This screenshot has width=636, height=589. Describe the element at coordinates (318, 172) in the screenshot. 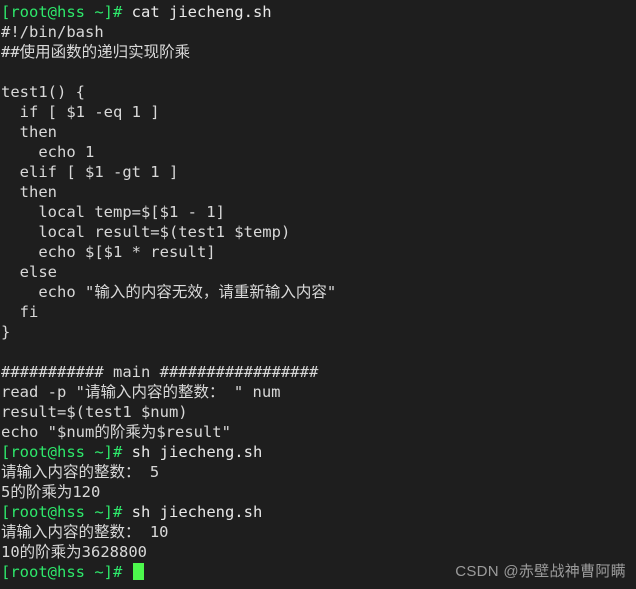

I see `terminal-output-line: elif [ $1 -gt 1 ]` at that location.